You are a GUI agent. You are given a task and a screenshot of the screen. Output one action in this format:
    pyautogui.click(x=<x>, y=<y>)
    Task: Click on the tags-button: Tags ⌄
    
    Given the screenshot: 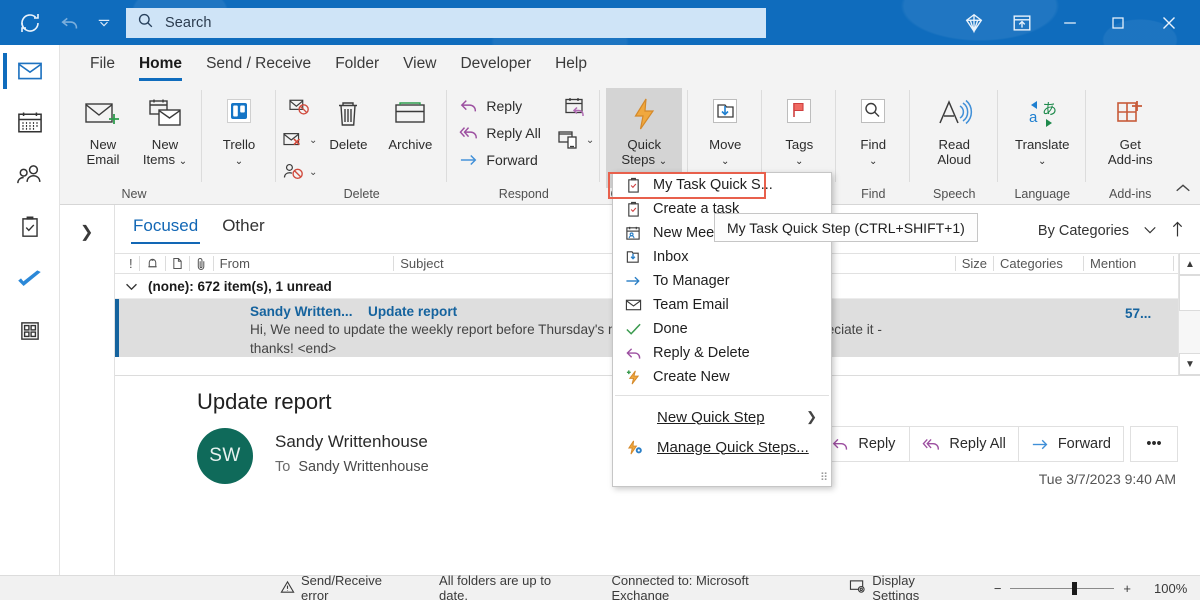 What is the action you would take?
    pyautogui.click(x=799, y=128)
    